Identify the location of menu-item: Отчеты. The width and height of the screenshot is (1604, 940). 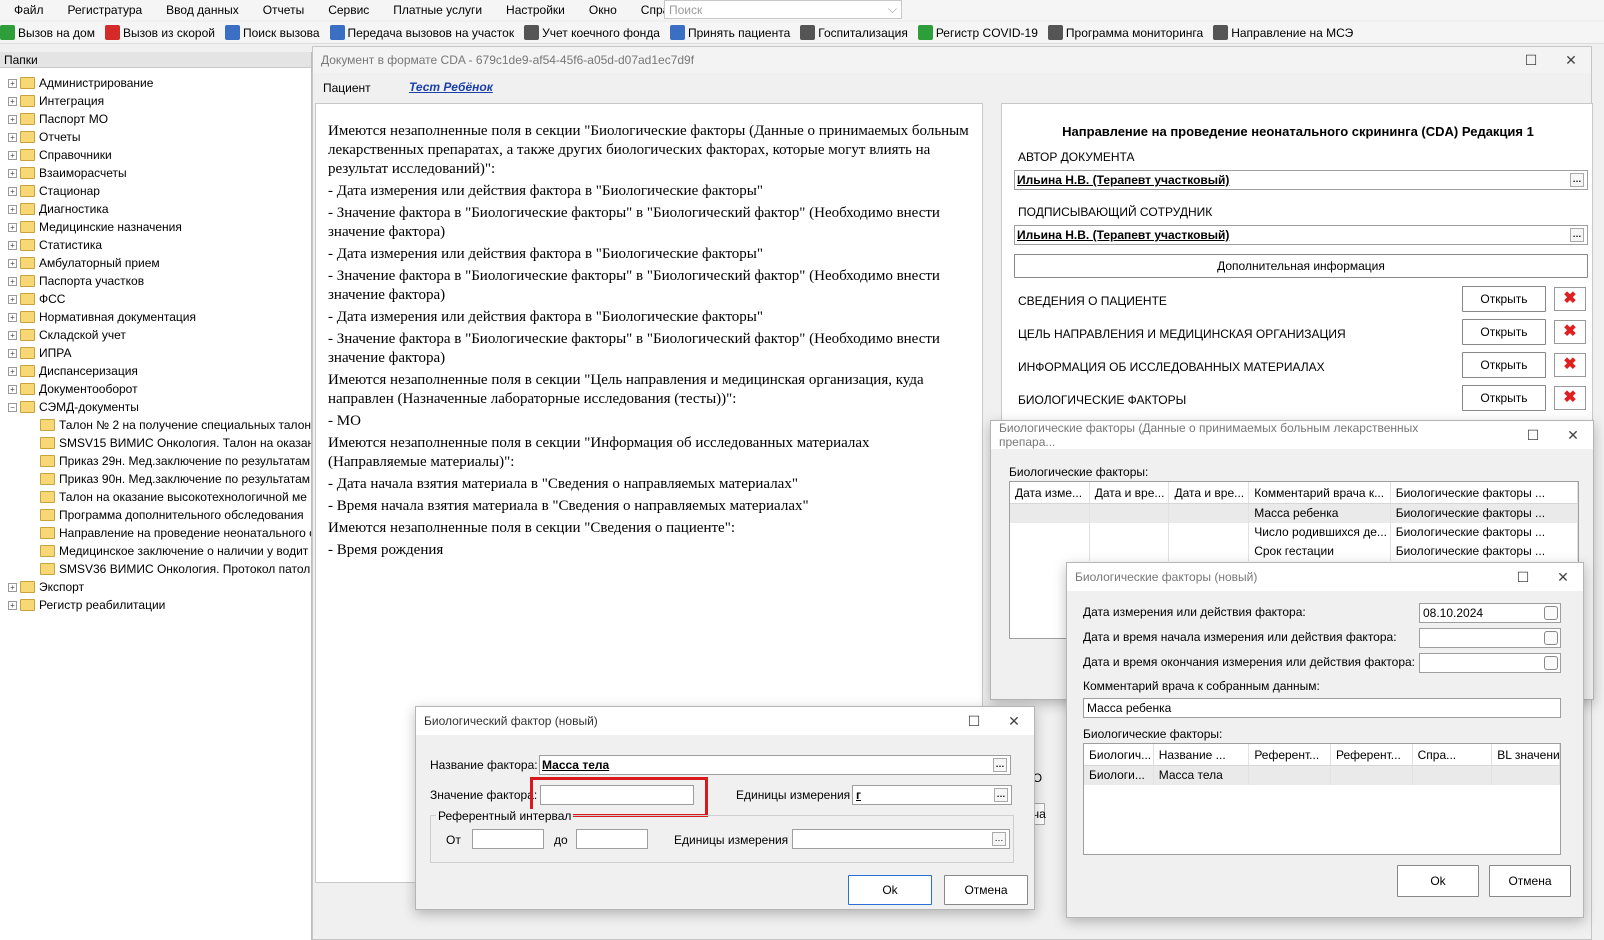
(281, 10).